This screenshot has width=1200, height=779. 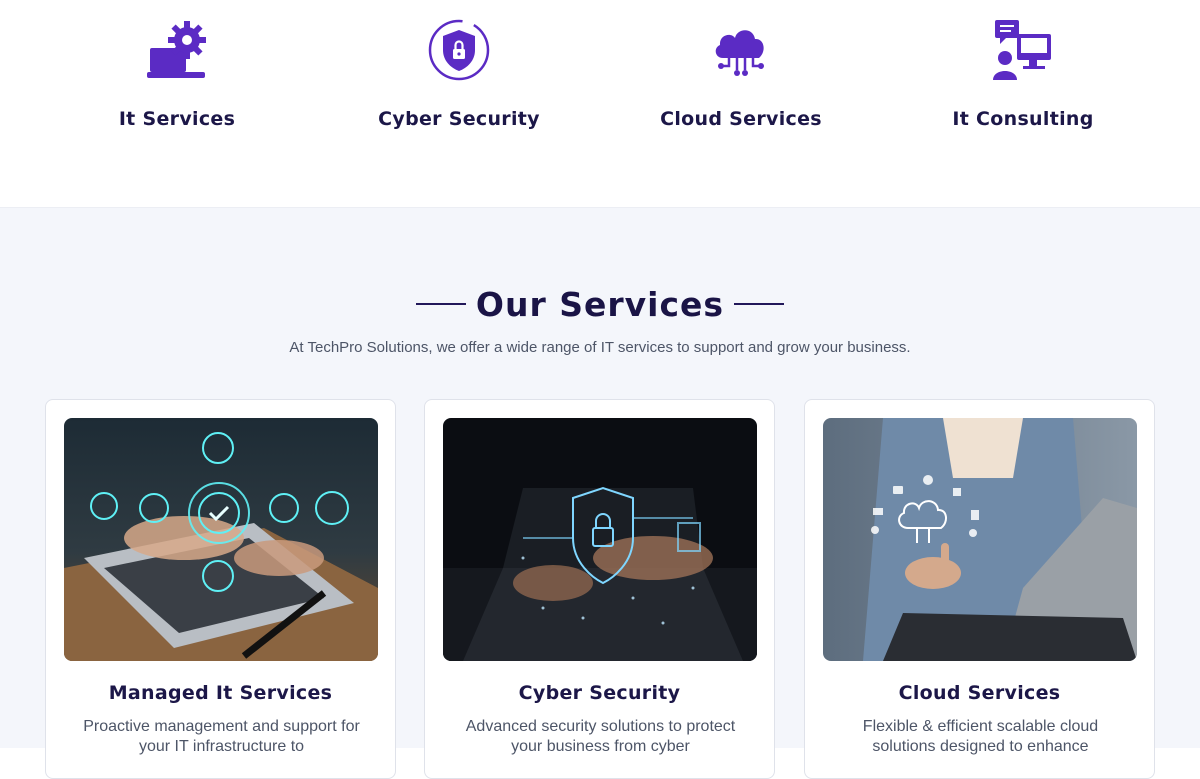 I want to click on section-heading: Our Services, so click(x=600, y=304).